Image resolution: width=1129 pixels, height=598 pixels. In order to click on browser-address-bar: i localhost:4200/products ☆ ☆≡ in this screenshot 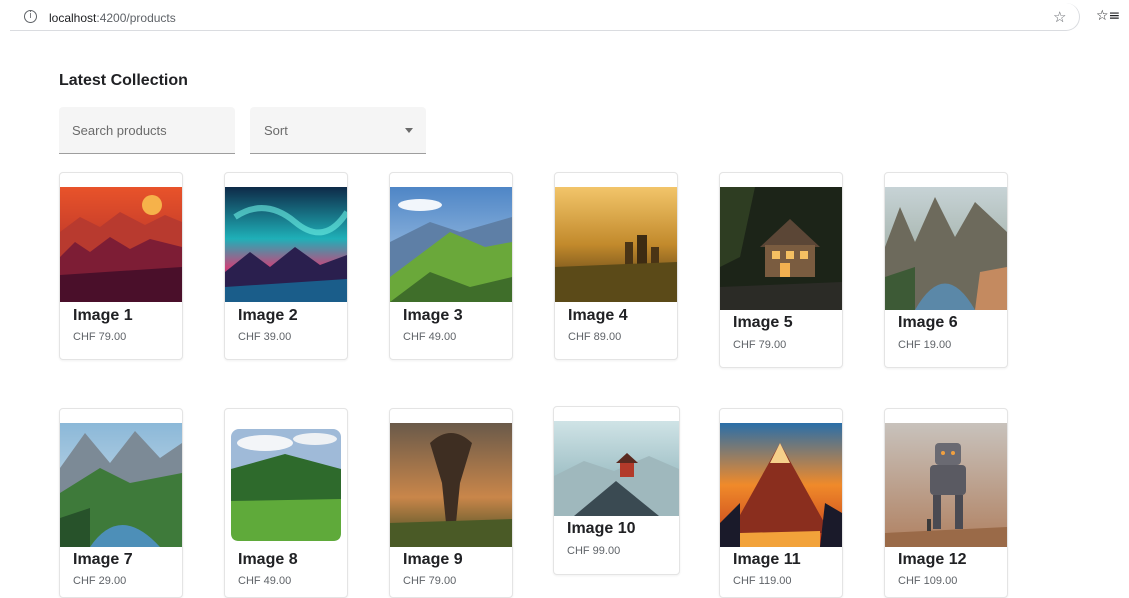, I will do `click(564, 17)`.